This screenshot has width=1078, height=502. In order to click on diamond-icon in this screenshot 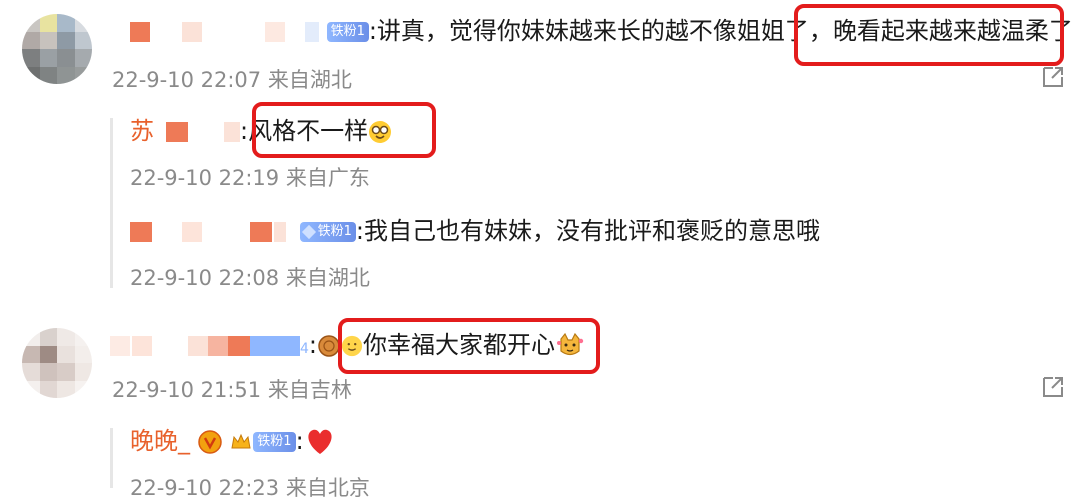, I will do `click(308, 231)`.